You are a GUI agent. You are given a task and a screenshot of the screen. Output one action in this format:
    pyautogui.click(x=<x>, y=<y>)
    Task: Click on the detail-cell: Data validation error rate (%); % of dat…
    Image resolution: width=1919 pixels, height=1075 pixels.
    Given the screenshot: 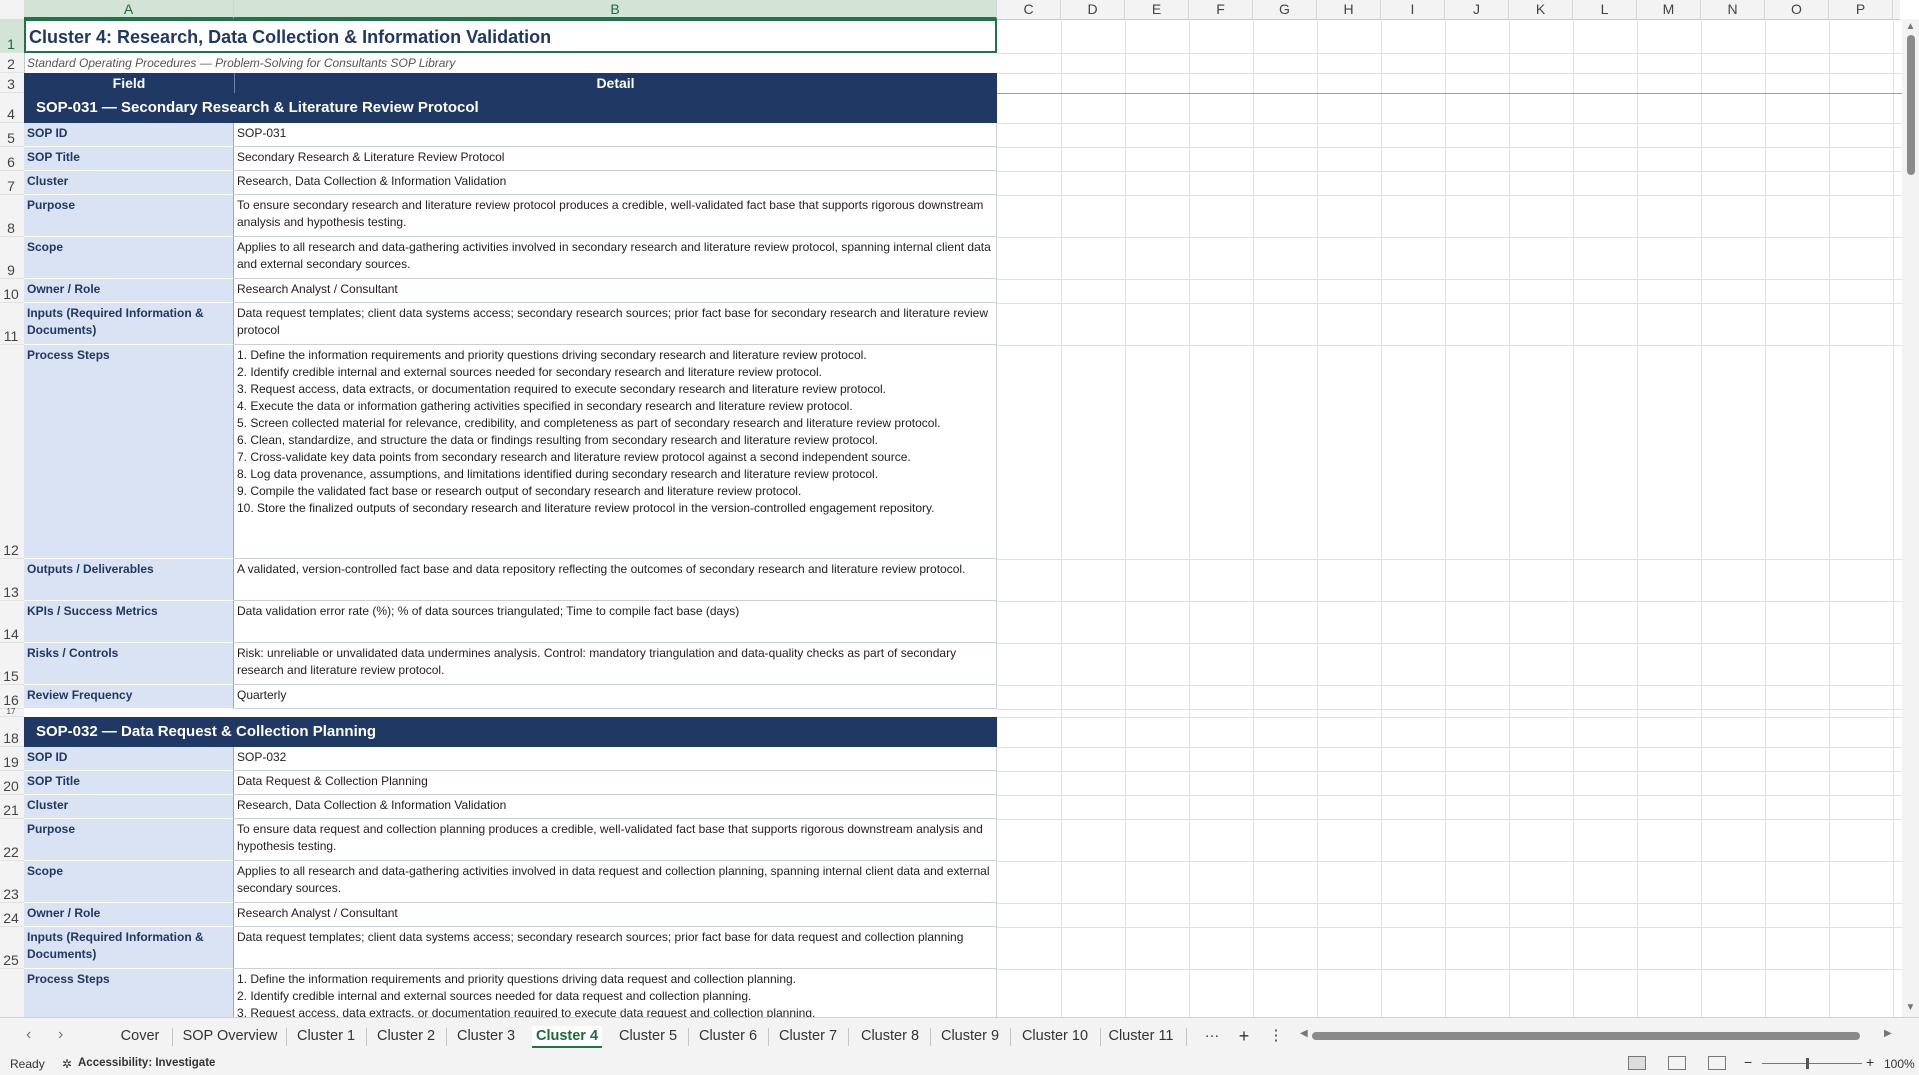 What is the action you would take?
    pyautogui.click(x=615, y=622)
    